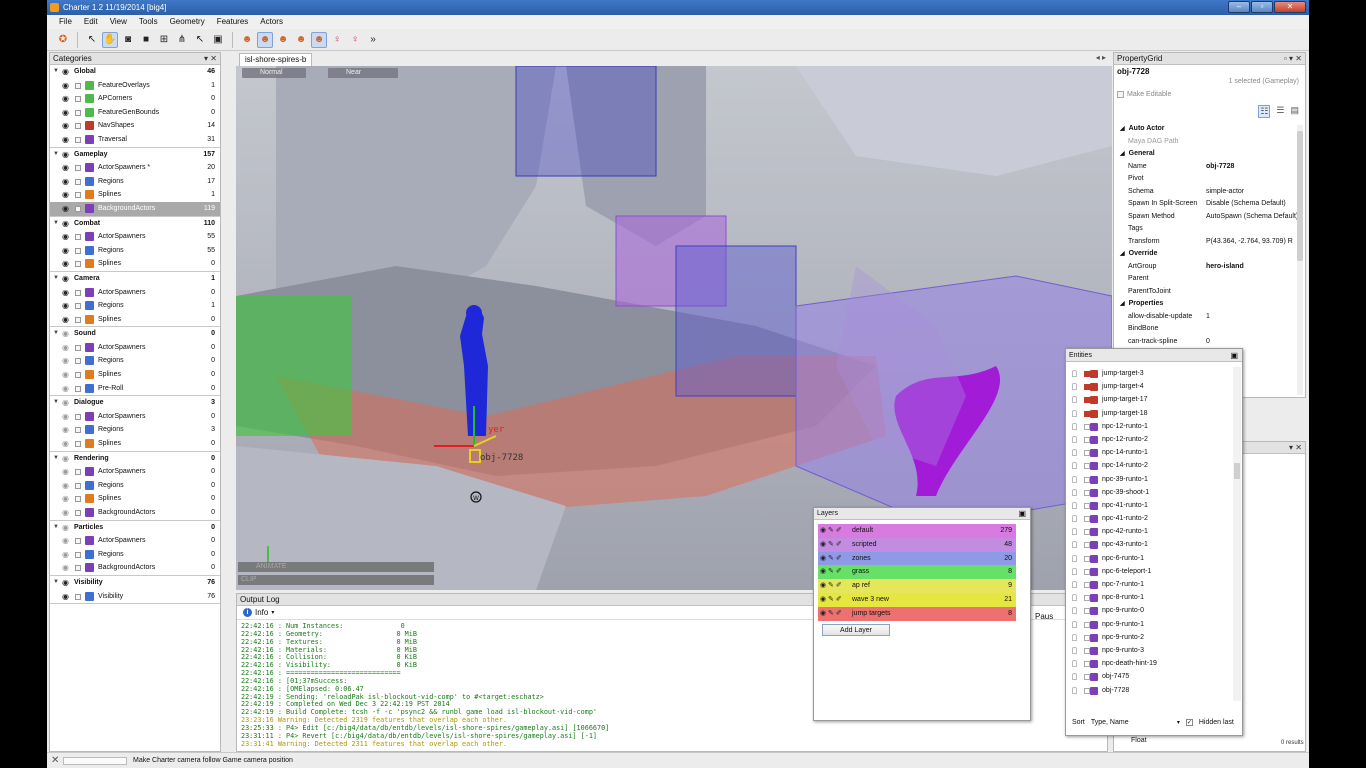 This screenshot has width=1366, height=768. What do you see at coordinates (1151, 505) in the screenshot?
I see `entity-row: npc-41-runto-1` at bounding box center [1151, 505].